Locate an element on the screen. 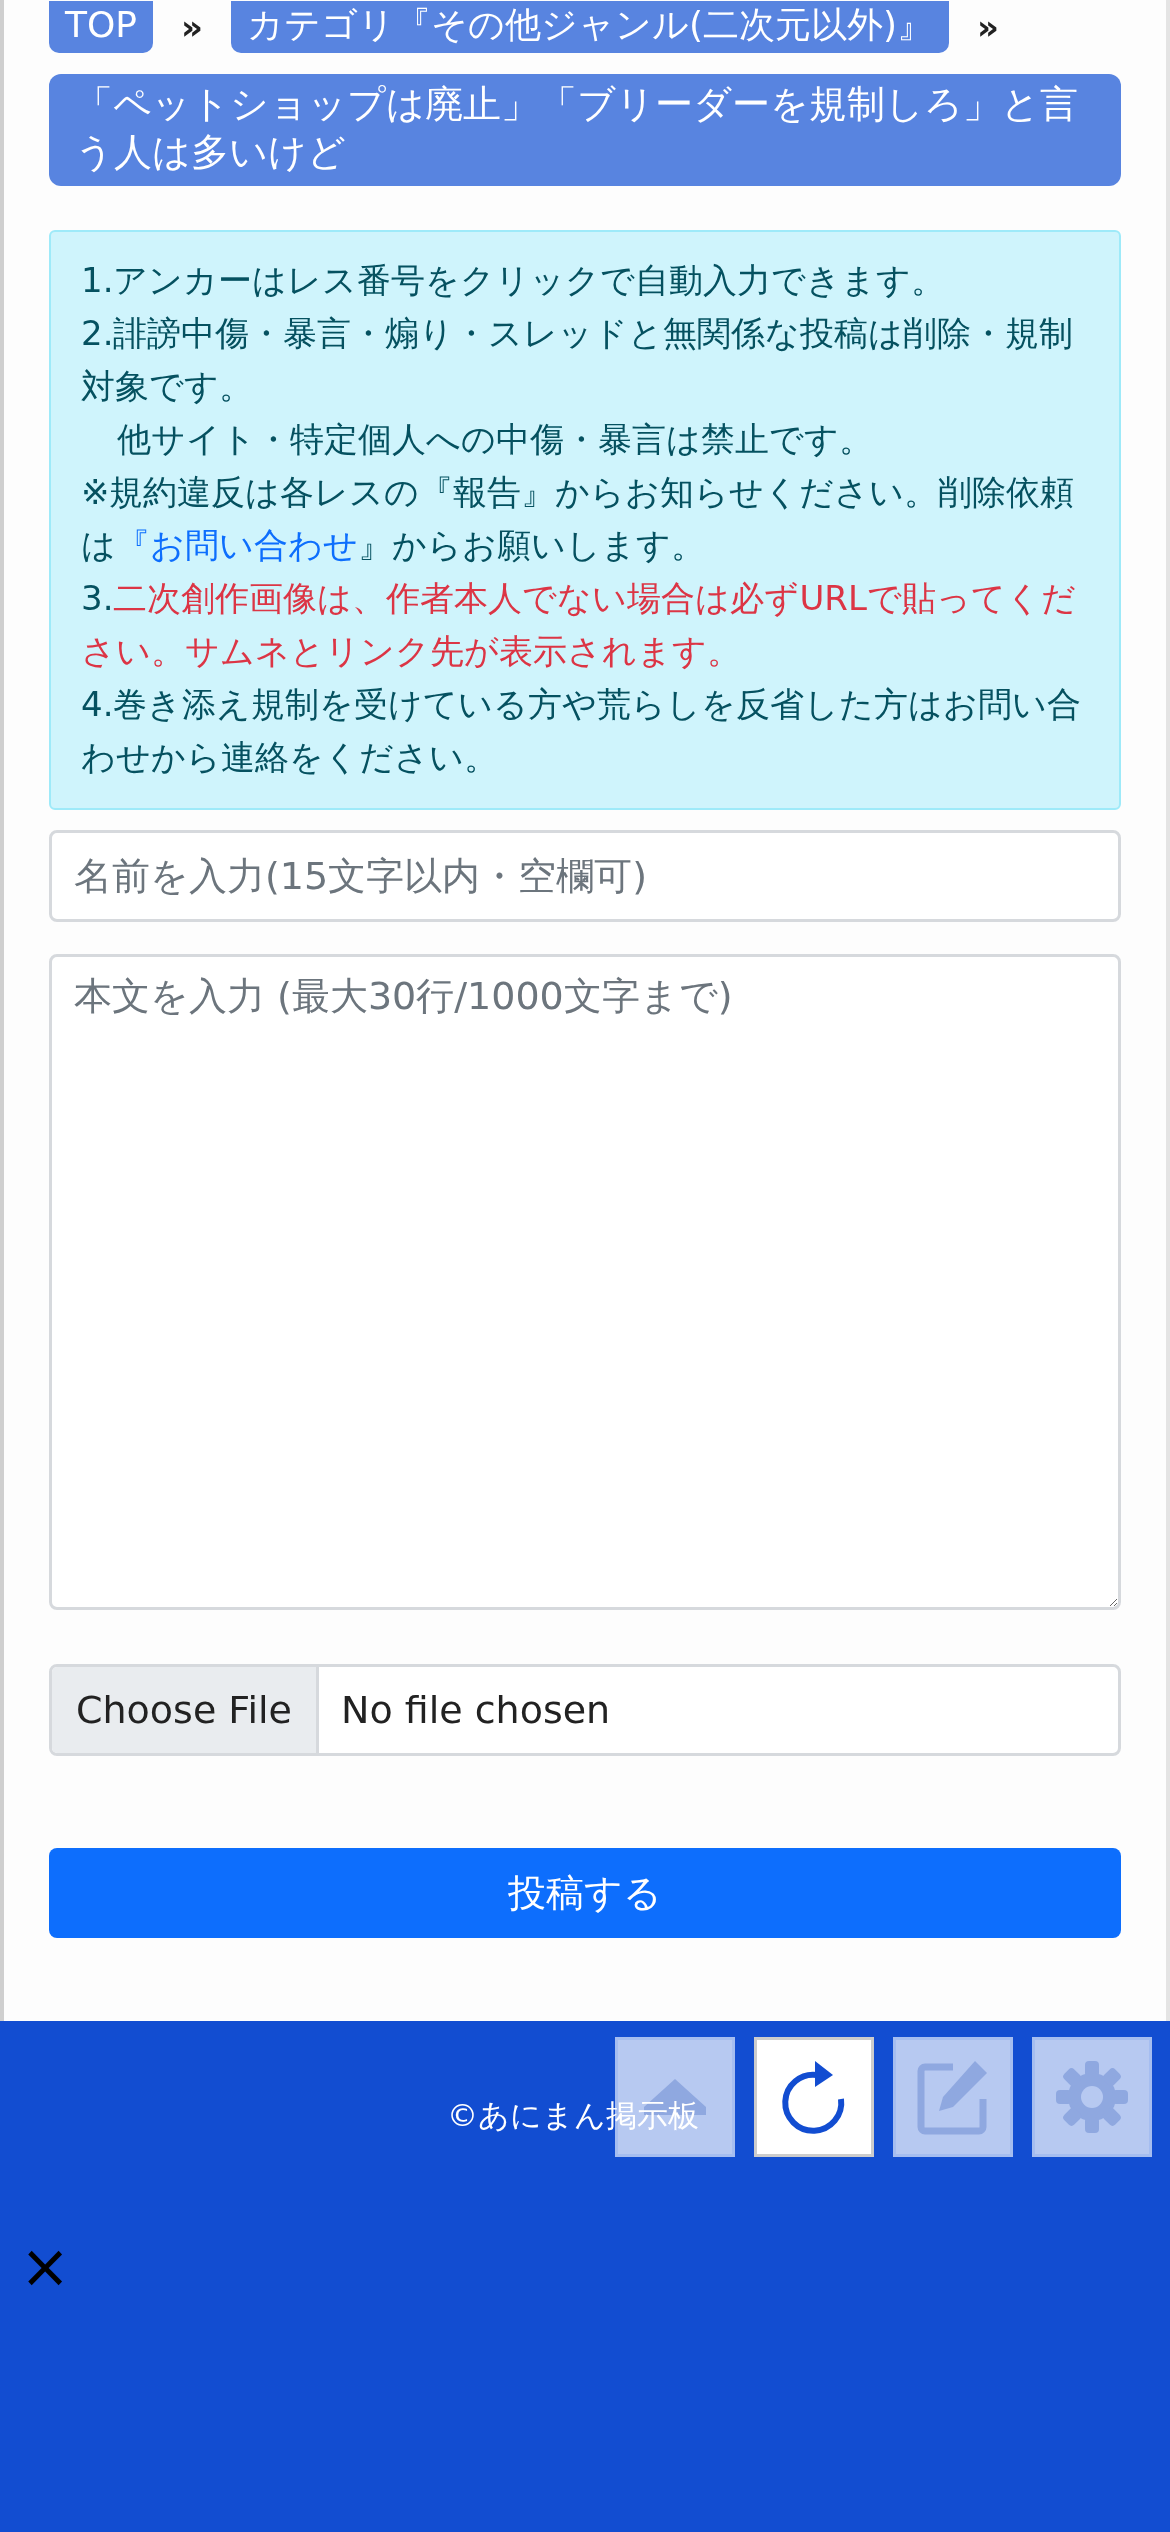  choose-file-button: Choose File is located at coordinates (185, 1710).